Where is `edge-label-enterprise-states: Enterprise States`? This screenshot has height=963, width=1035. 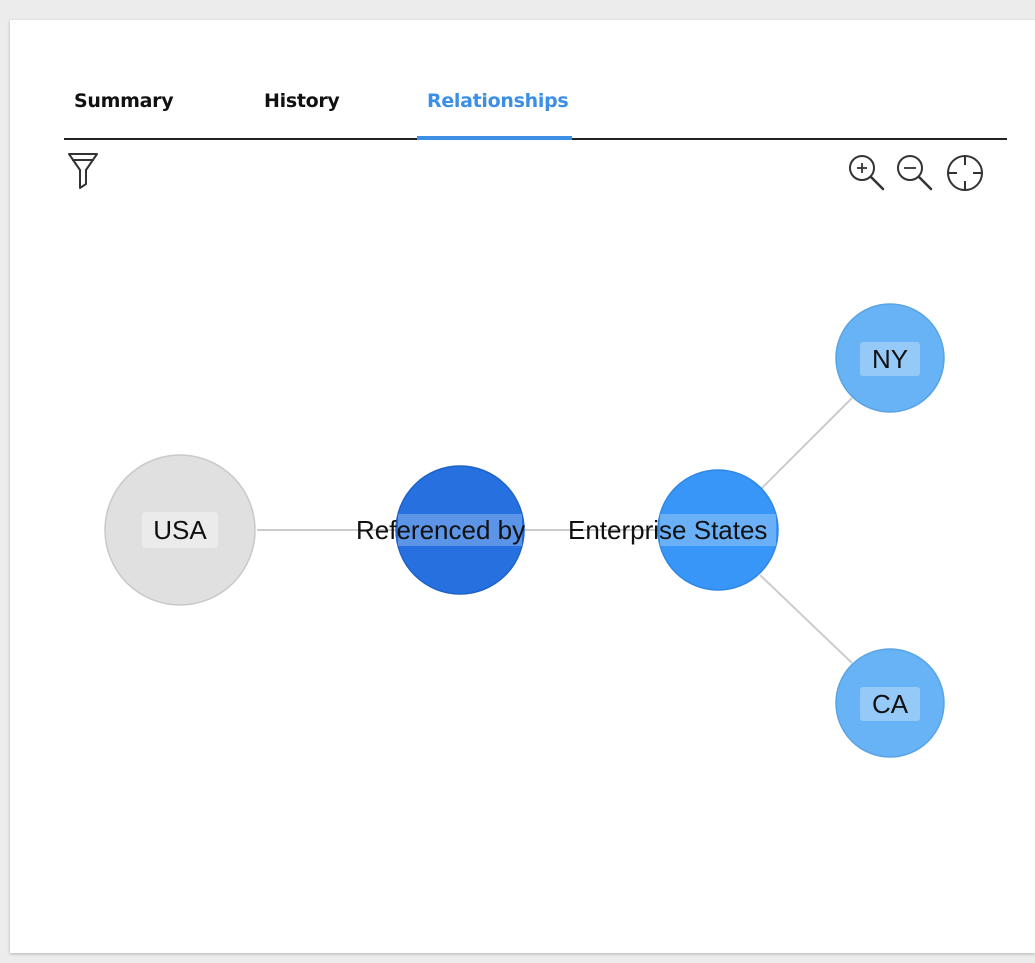
edge-label-enterprise-states: Enterprise States is located at coordinates (667, 530).